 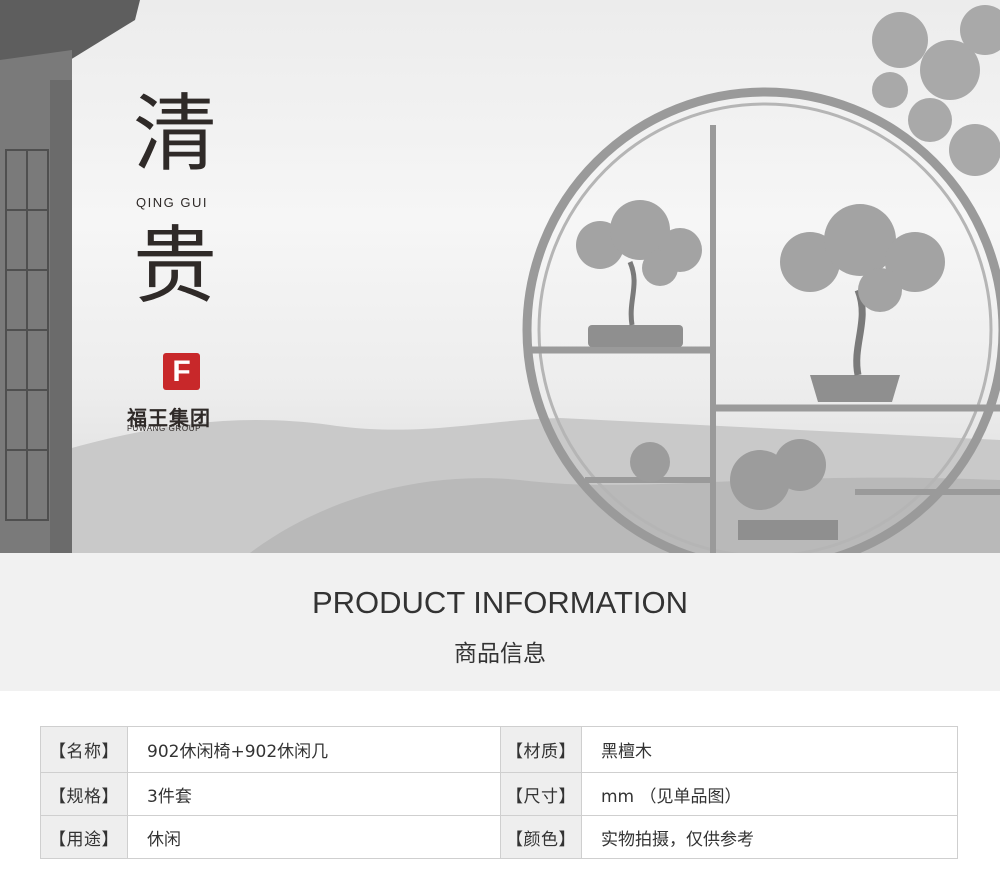 What do you see at coordinates (769, 749) in the screenshot?
I see `spec-value: 黑檀木` at bounding box center [769, 749].